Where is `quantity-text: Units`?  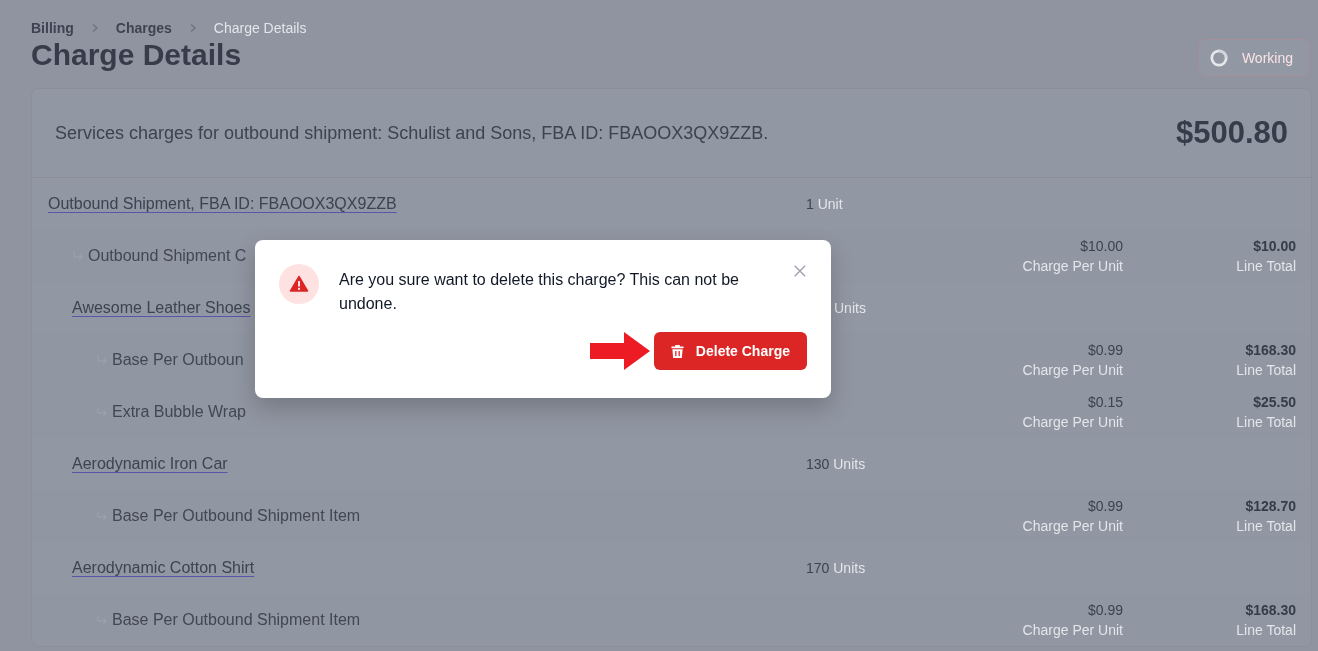 quantity-text: Units is located at coordinates (850, 308).